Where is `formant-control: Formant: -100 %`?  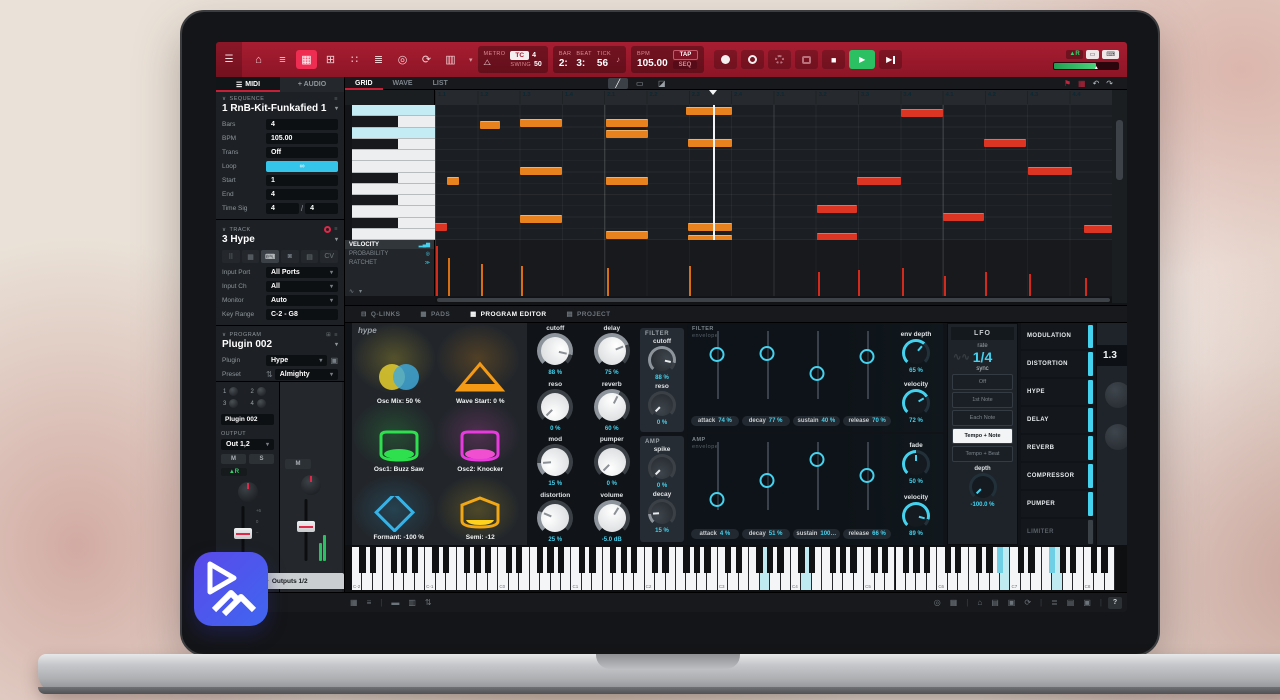
formant-control: Formant: -100 % is located at coordinates (399, 507).